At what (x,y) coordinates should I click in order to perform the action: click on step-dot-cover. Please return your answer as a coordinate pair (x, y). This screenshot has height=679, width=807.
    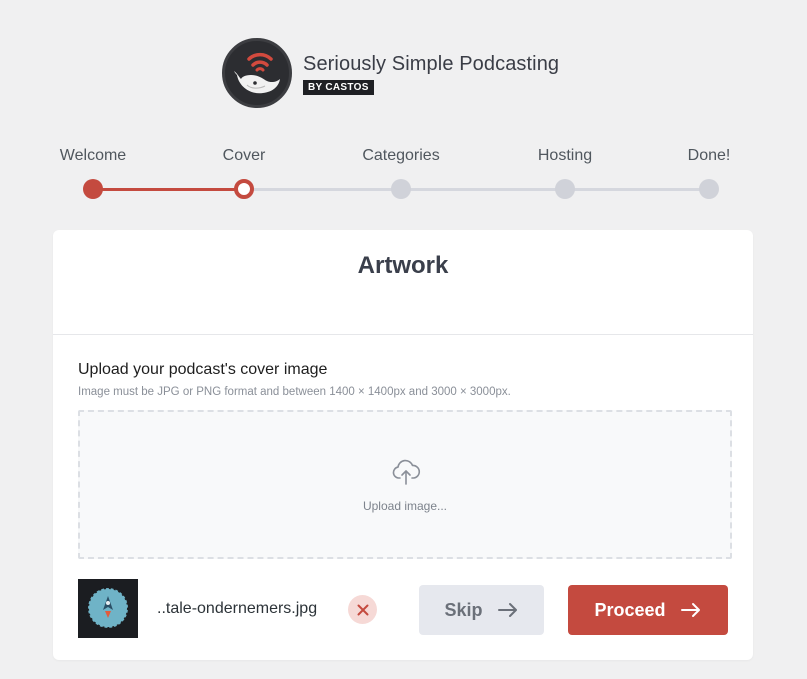
    Looking at the image, I should click on (244, 189).